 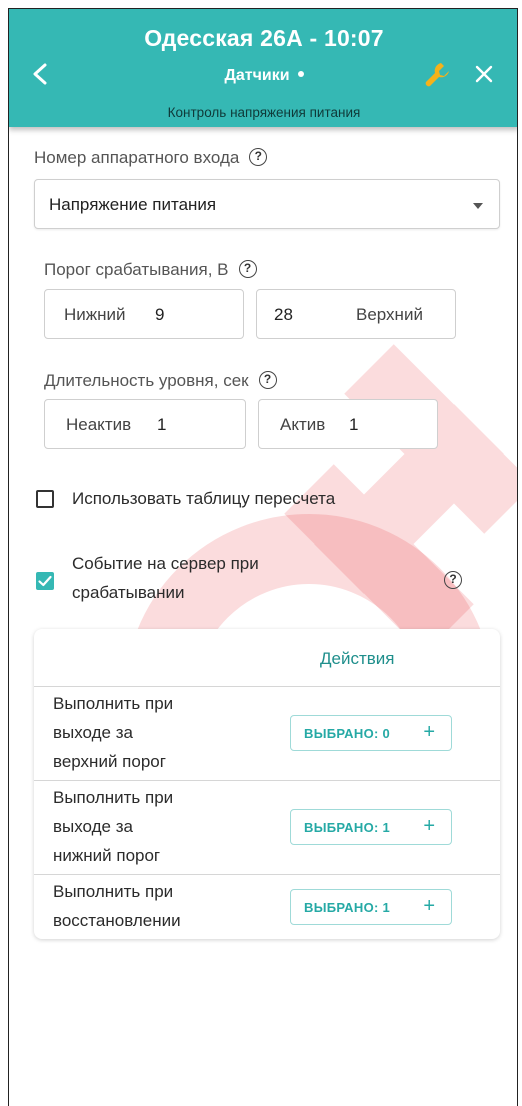 I want to click on actions-header-label: Действия, so click(x=357, y=658).